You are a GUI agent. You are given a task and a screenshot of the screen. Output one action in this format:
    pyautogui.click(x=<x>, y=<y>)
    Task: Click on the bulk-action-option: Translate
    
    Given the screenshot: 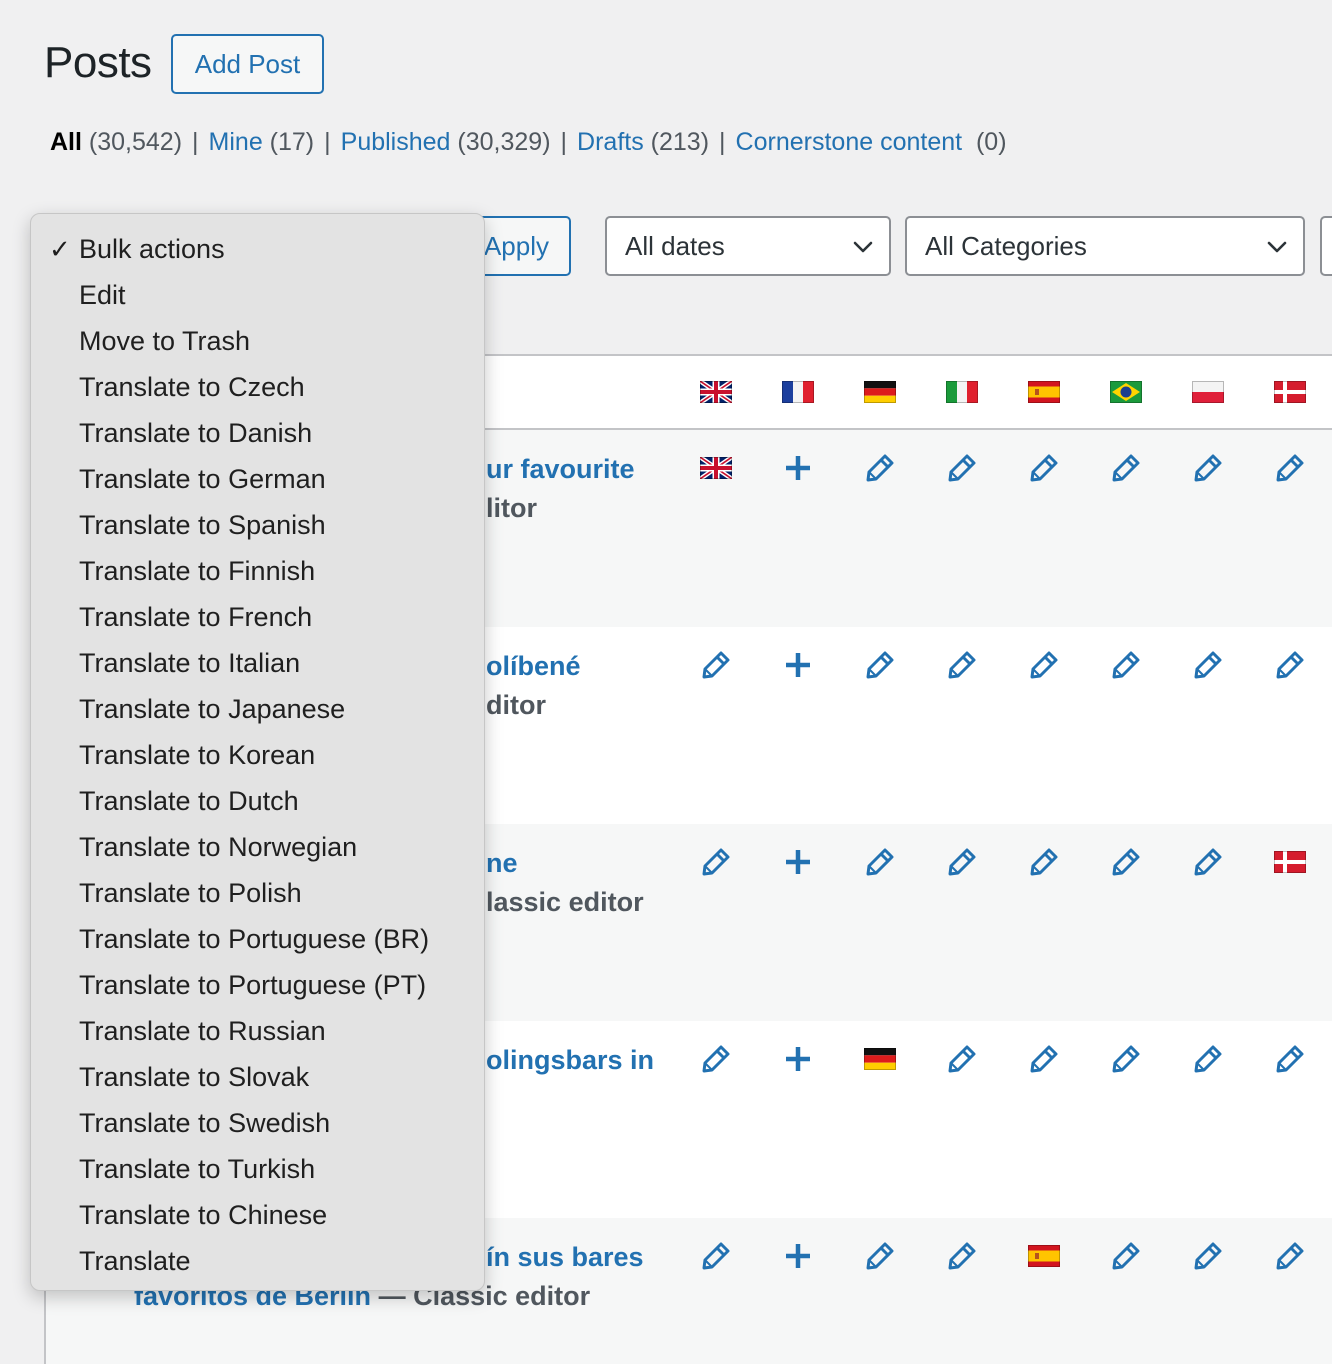 What is the action you would take?
    pyautogui.click(x=257, y=1261)
    